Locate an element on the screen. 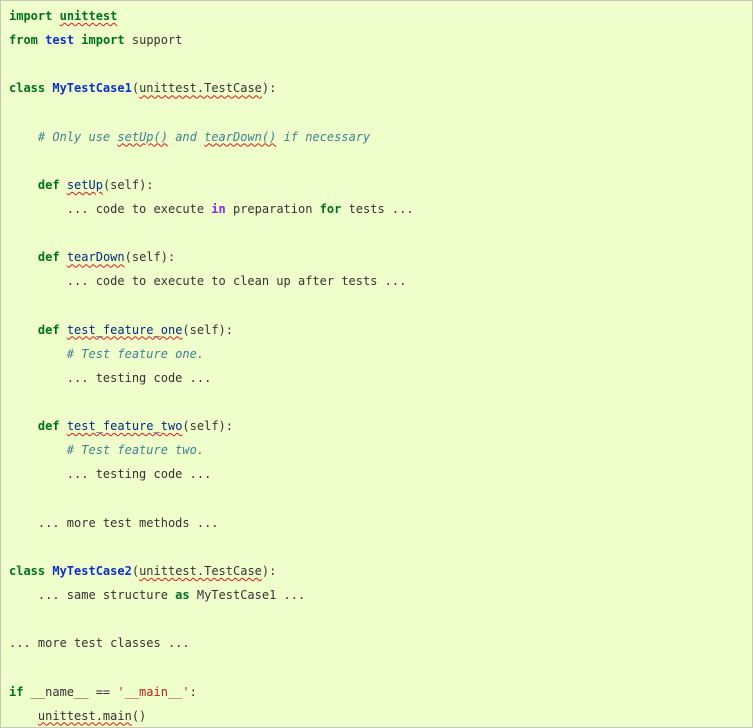 Image resolution: width=753 pixels, height=728 pixels. code-token: test_feature_one is located at coordinates (124, 329).